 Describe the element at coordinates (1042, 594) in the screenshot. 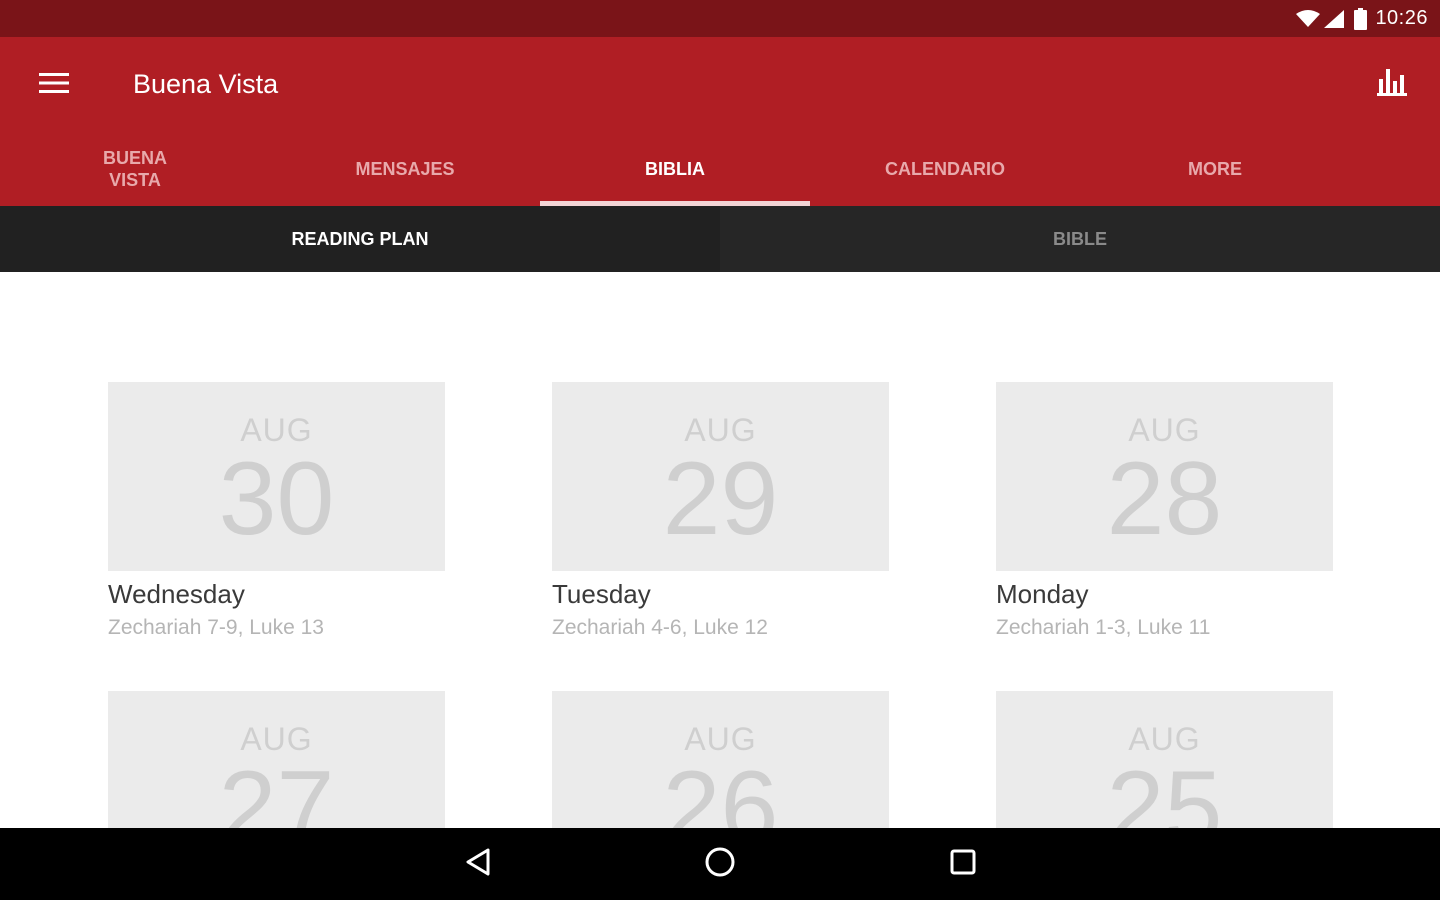

I see `reading-weekday: Monday` at that location.